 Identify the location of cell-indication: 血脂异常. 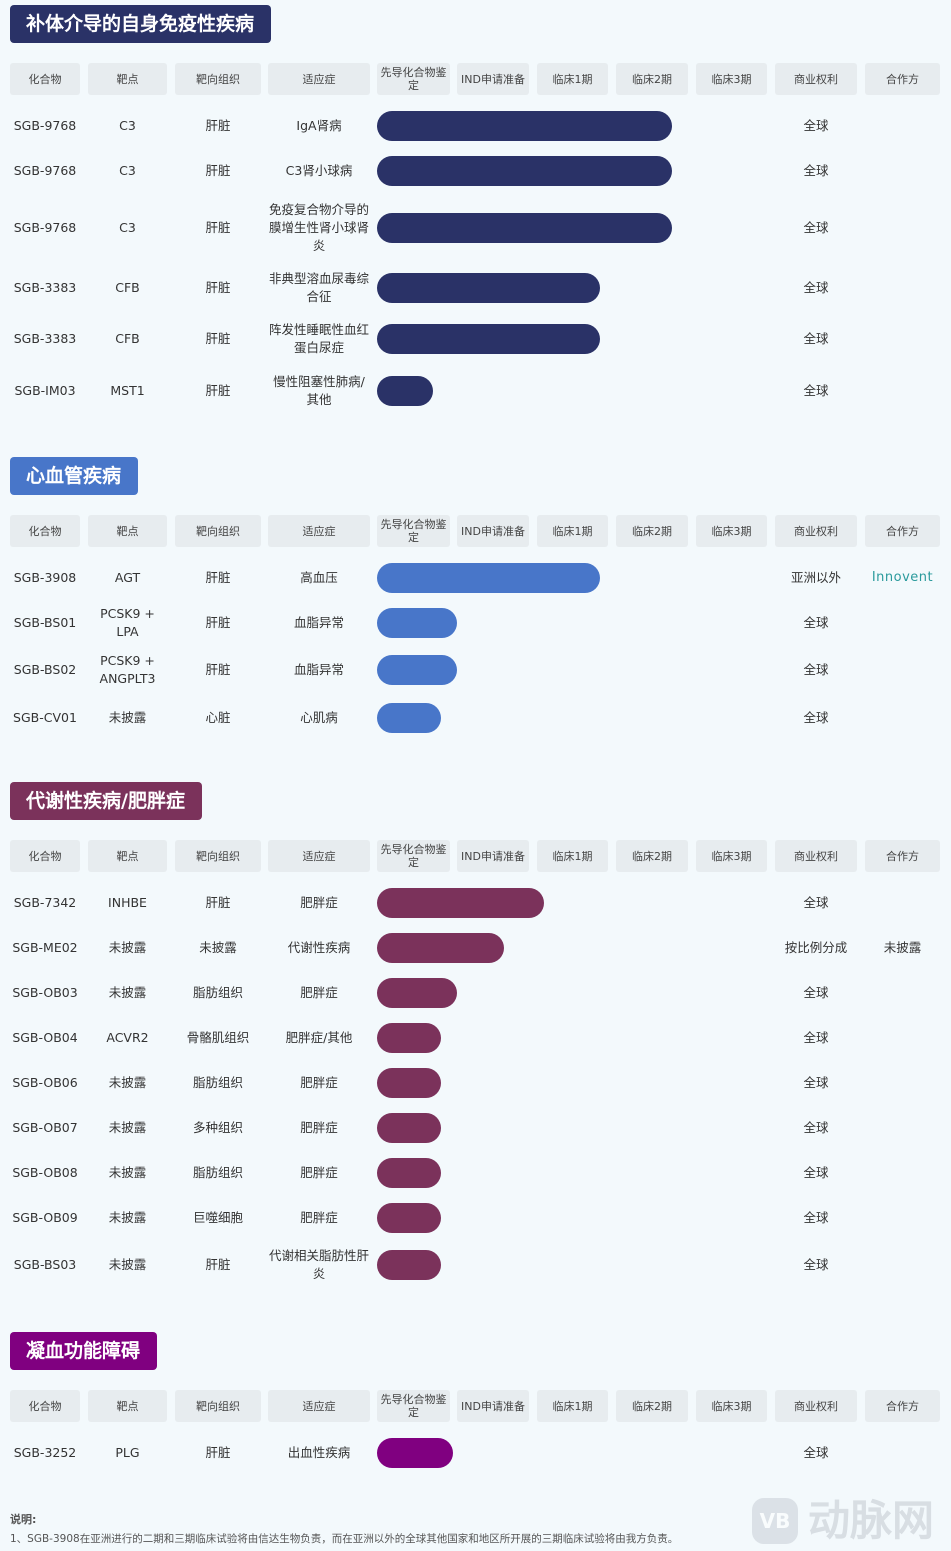
(318, 669).